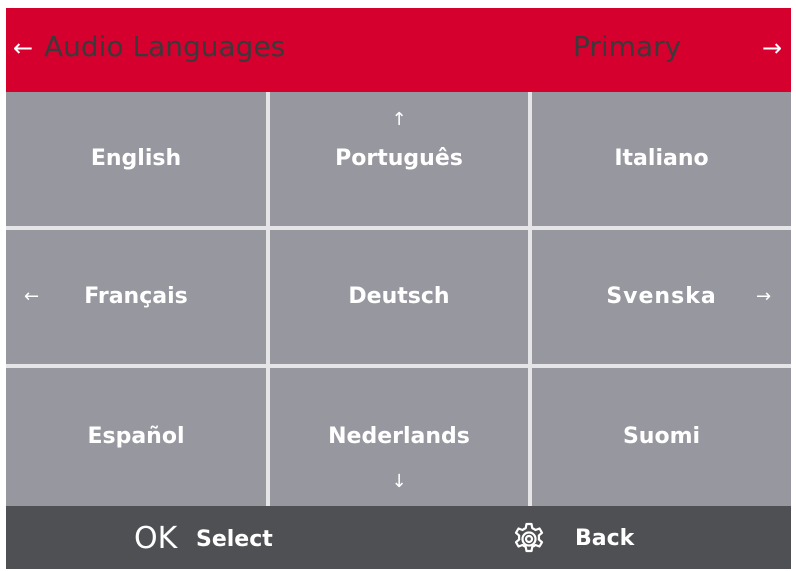  I want to click on language-tile-francais: ← Français, so click(136, 297).